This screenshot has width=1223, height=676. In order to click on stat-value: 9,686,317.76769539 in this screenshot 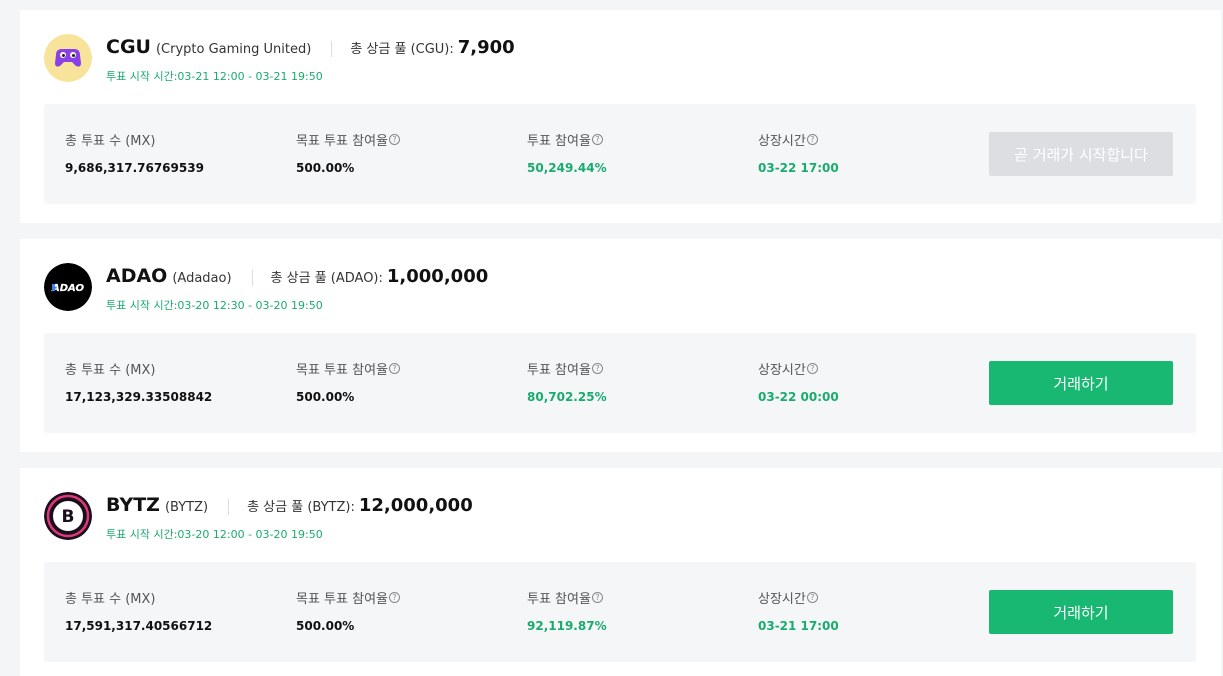, I will do `click(134, 168)`.